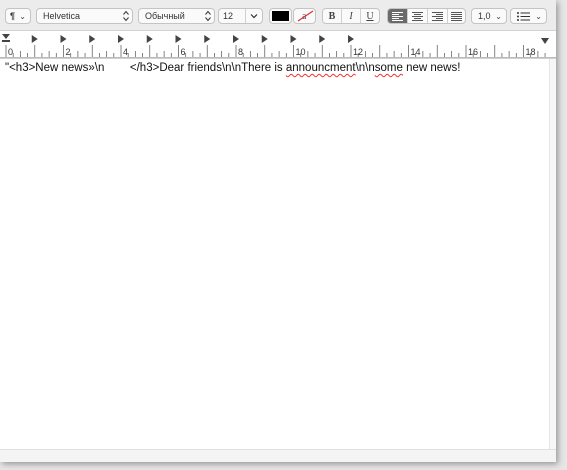 This screenshot has height=470, width=567. I want to click on vertical-scrollbar, so click(552, 254).